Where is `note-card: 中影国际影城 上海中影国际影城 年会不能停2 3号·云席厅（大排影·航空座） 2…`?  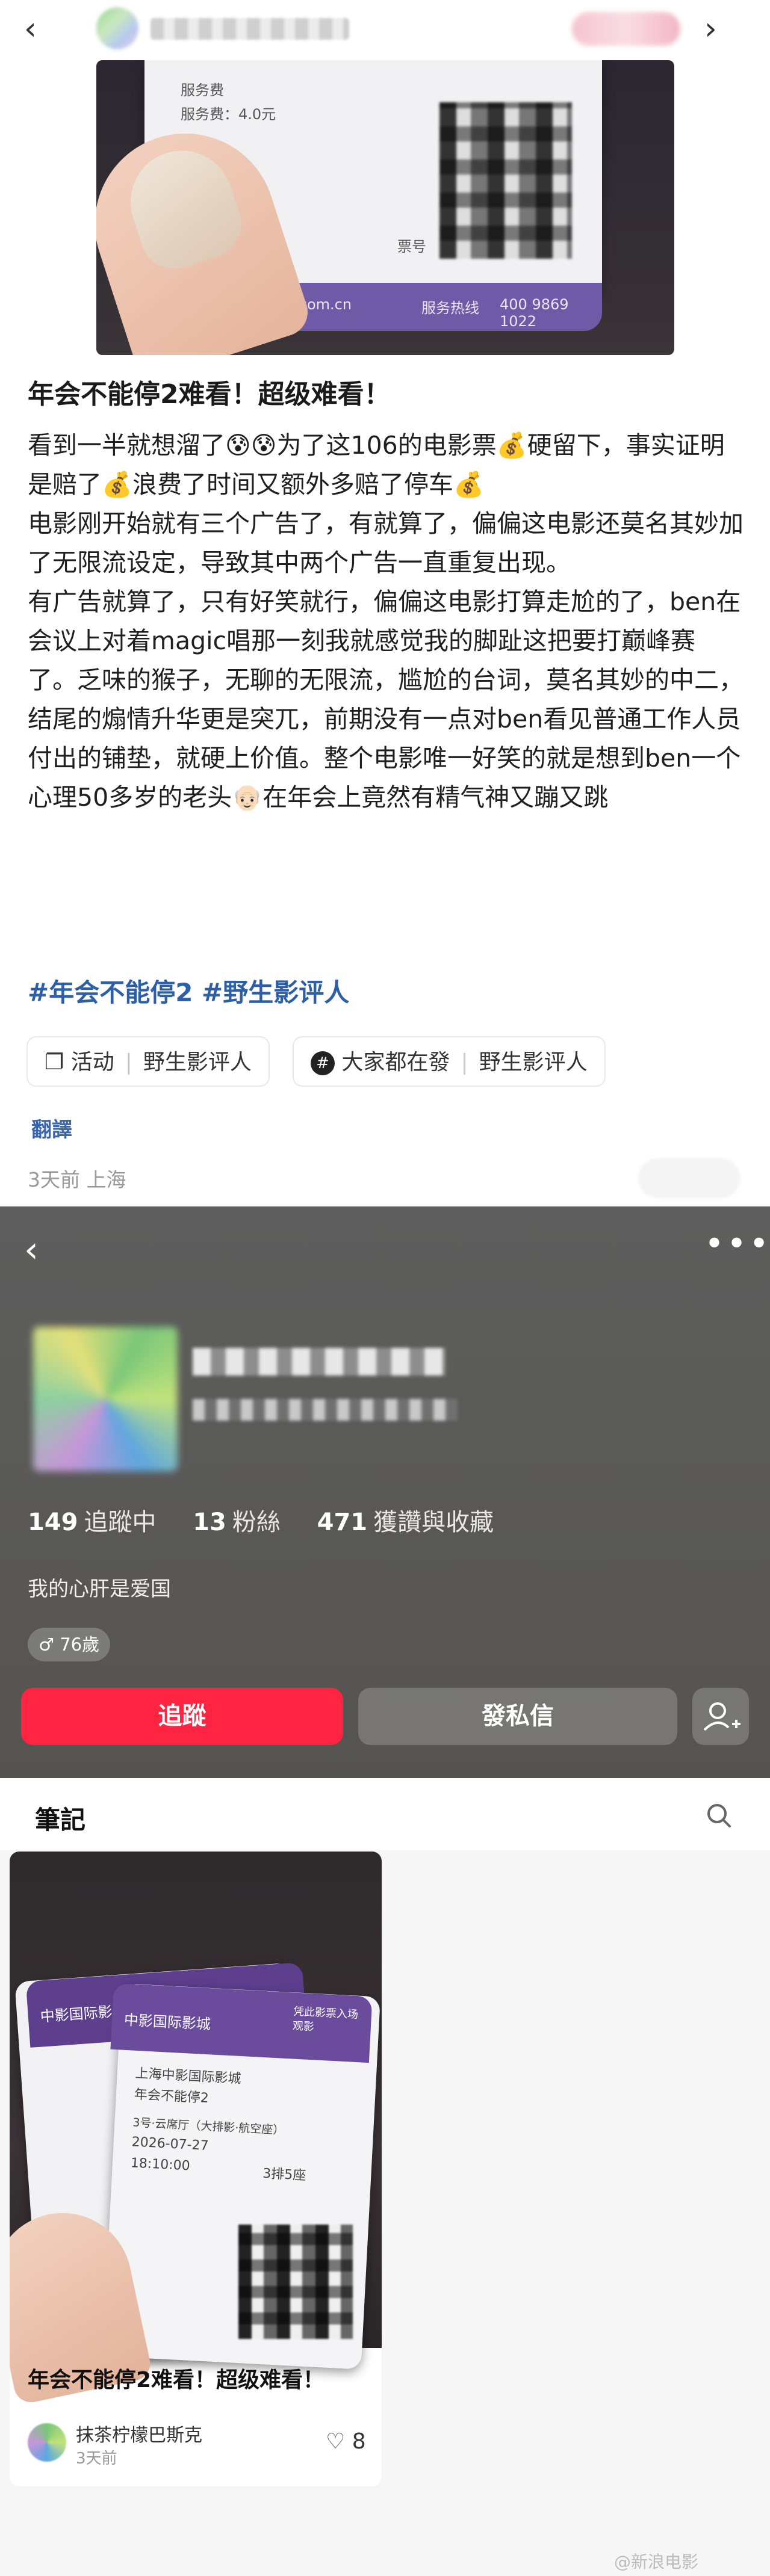
note-card: 中影国际影城 上海中影国际影城 年会不能停2 3号·云席厅（大排影·航空座） 2… is located at coordinates (196, 2169).